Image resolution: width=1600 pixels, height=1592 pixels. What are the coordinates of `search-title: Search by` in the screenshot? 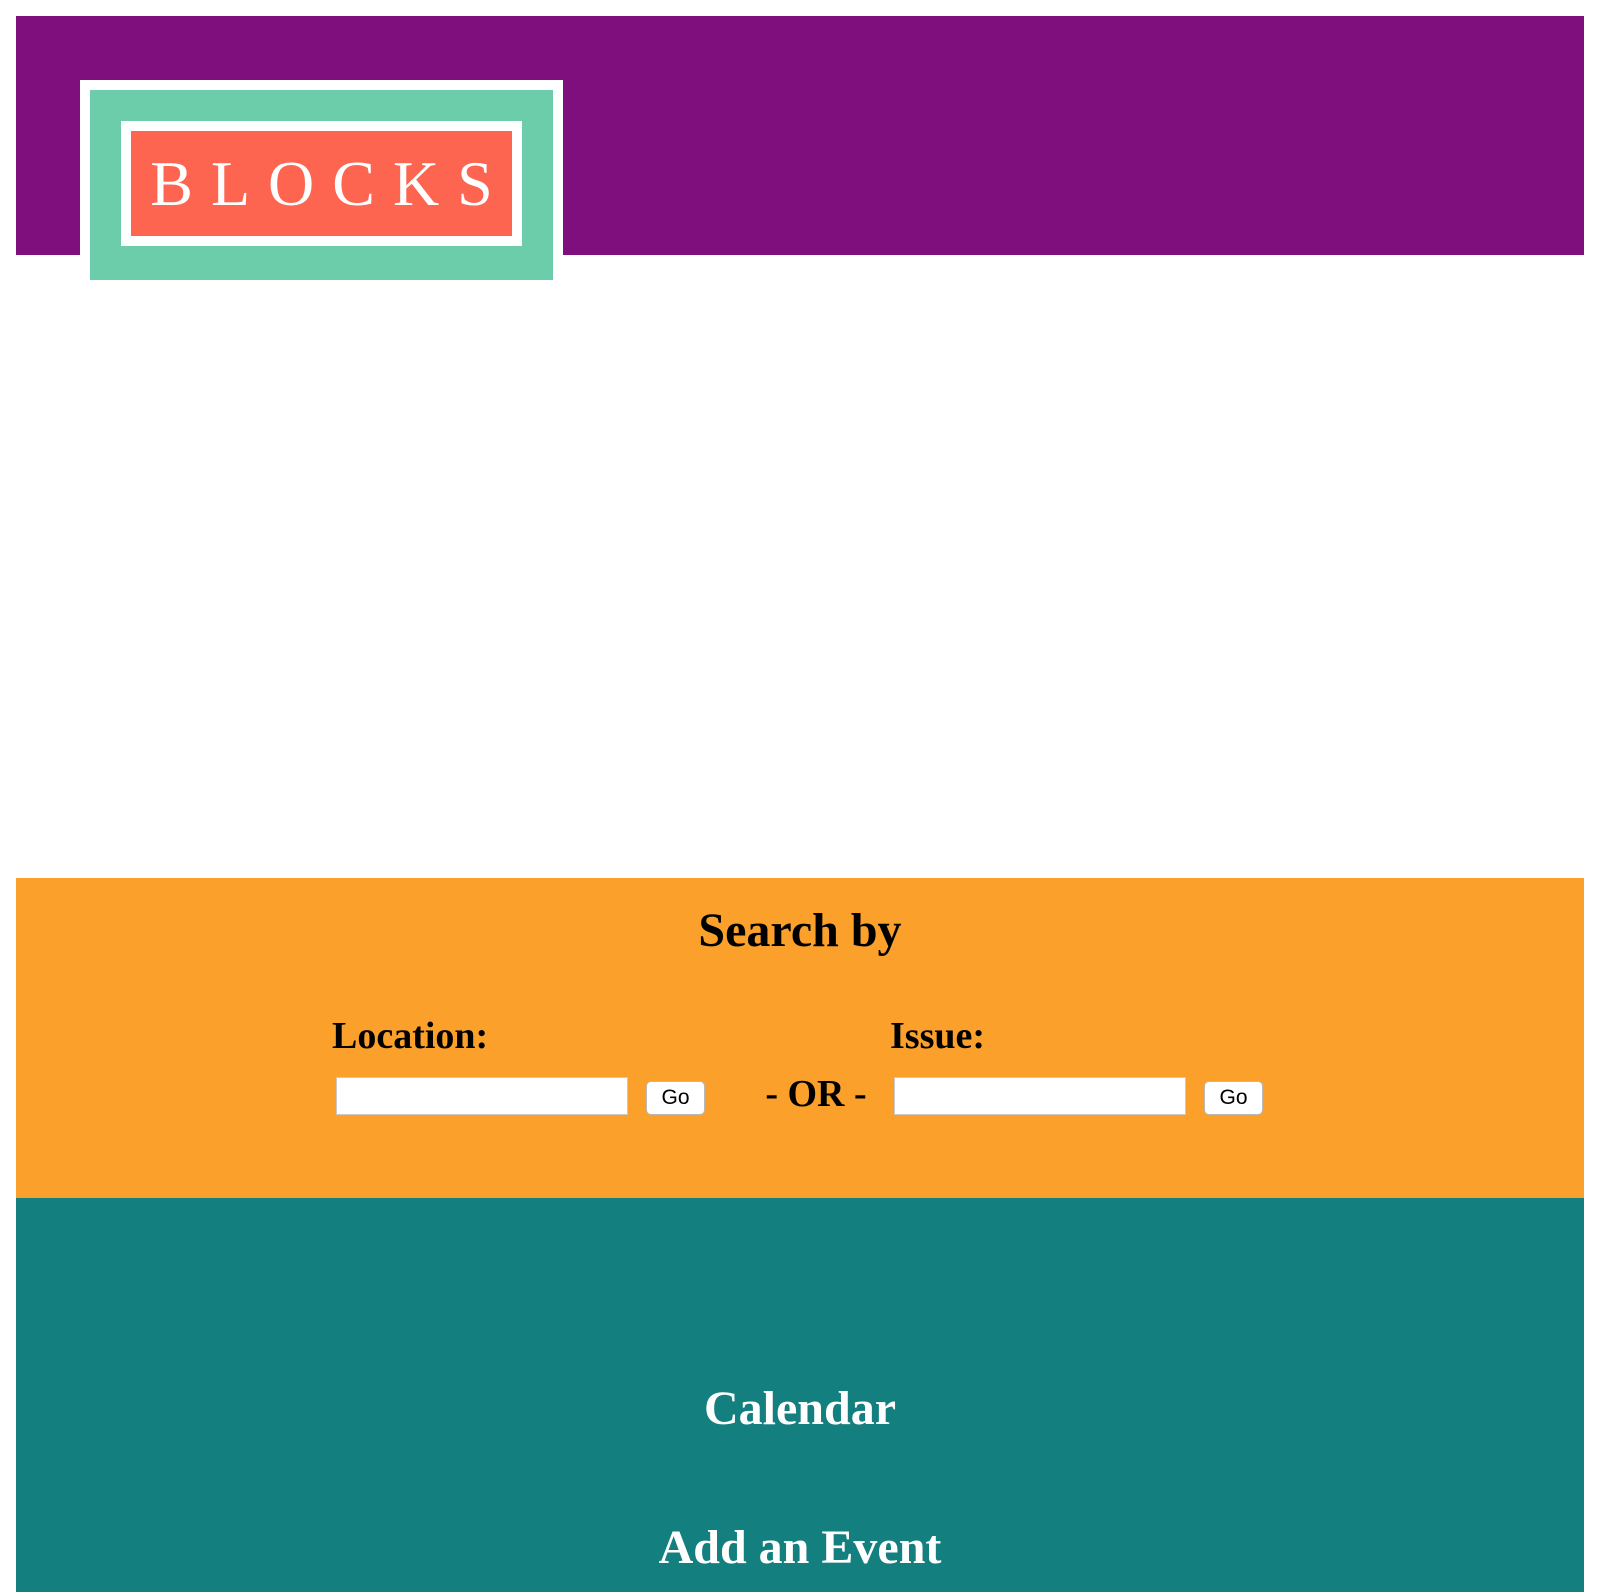 It's located at (800, 930).